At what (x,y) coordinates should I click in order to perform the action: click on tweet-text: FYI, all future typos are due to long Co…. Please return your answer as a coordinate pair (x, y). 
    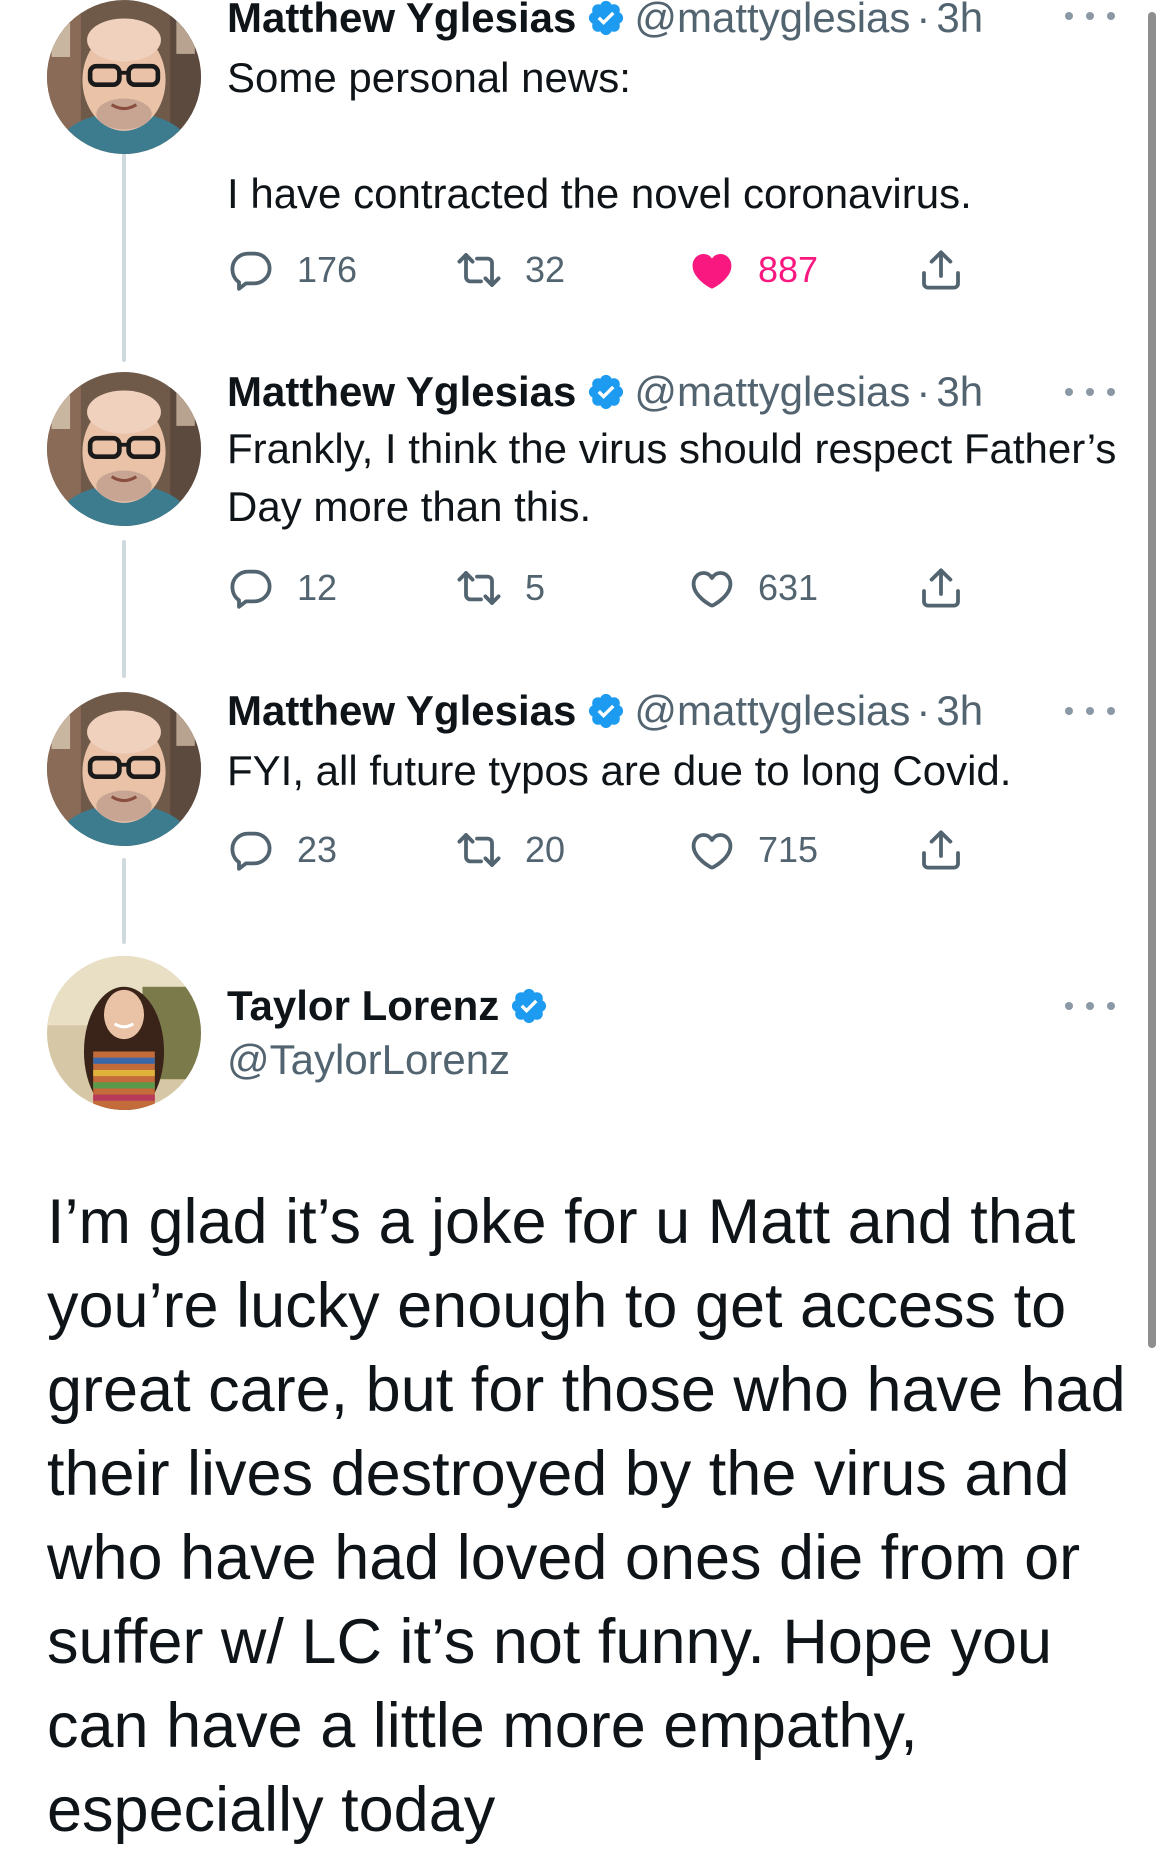
    Looking at the image, I should click on (619, 770).